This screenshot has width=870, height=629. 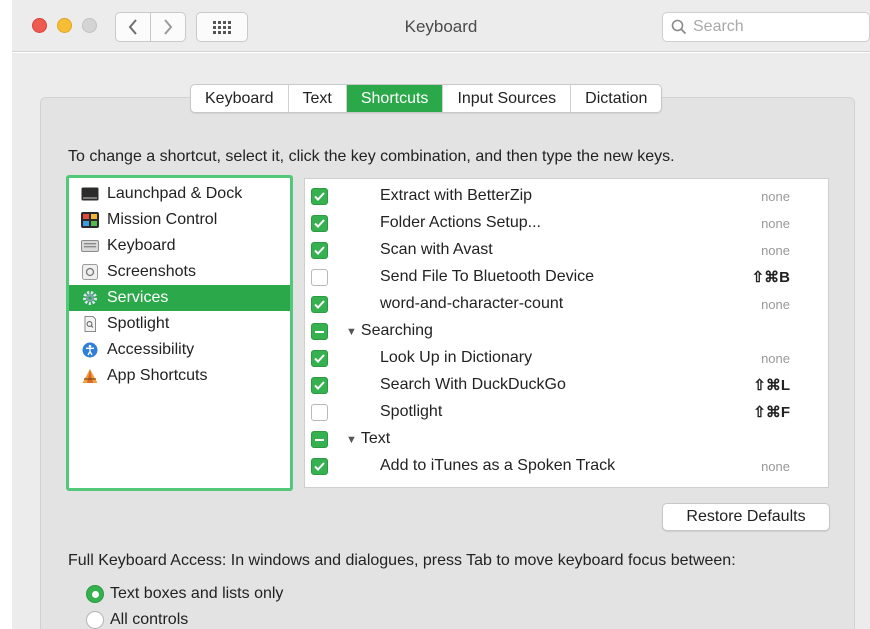 What do you see at coordinates (90, 298) in the screenshot?
I see `gear-icon` at bounding box center [90, 298].